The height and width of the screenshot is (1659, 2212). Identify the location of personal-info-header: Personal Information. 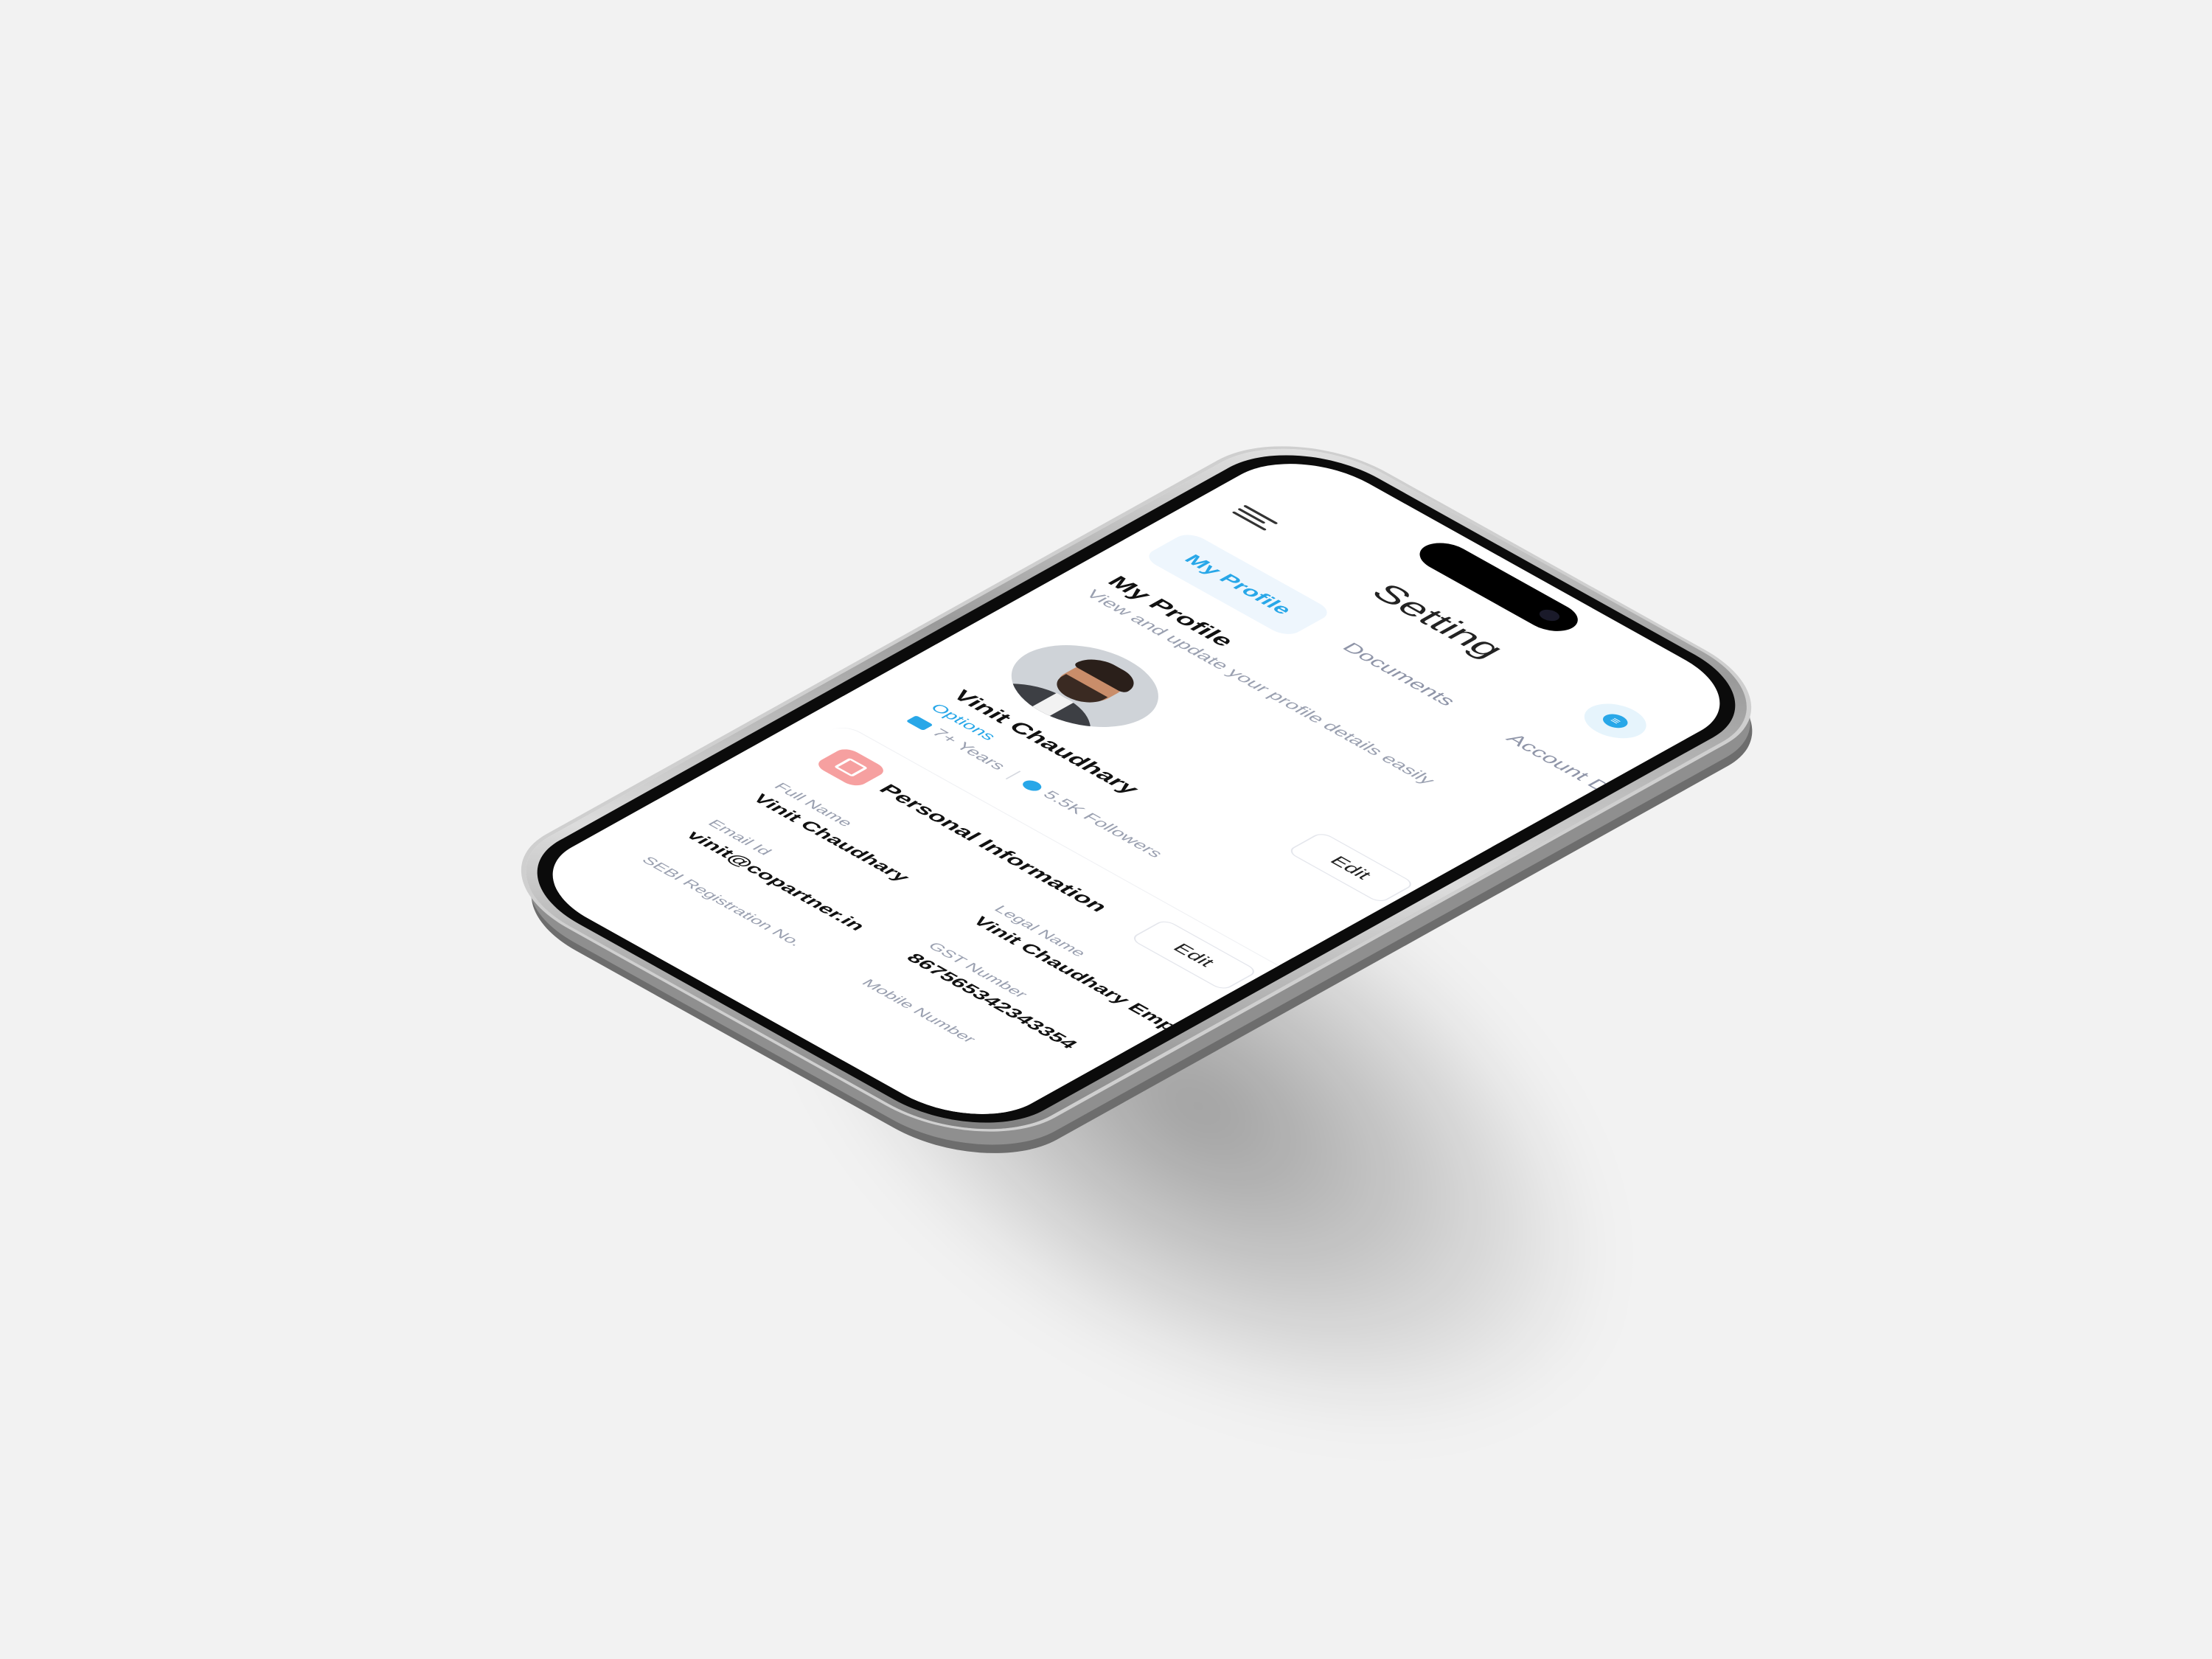
(963, 830).